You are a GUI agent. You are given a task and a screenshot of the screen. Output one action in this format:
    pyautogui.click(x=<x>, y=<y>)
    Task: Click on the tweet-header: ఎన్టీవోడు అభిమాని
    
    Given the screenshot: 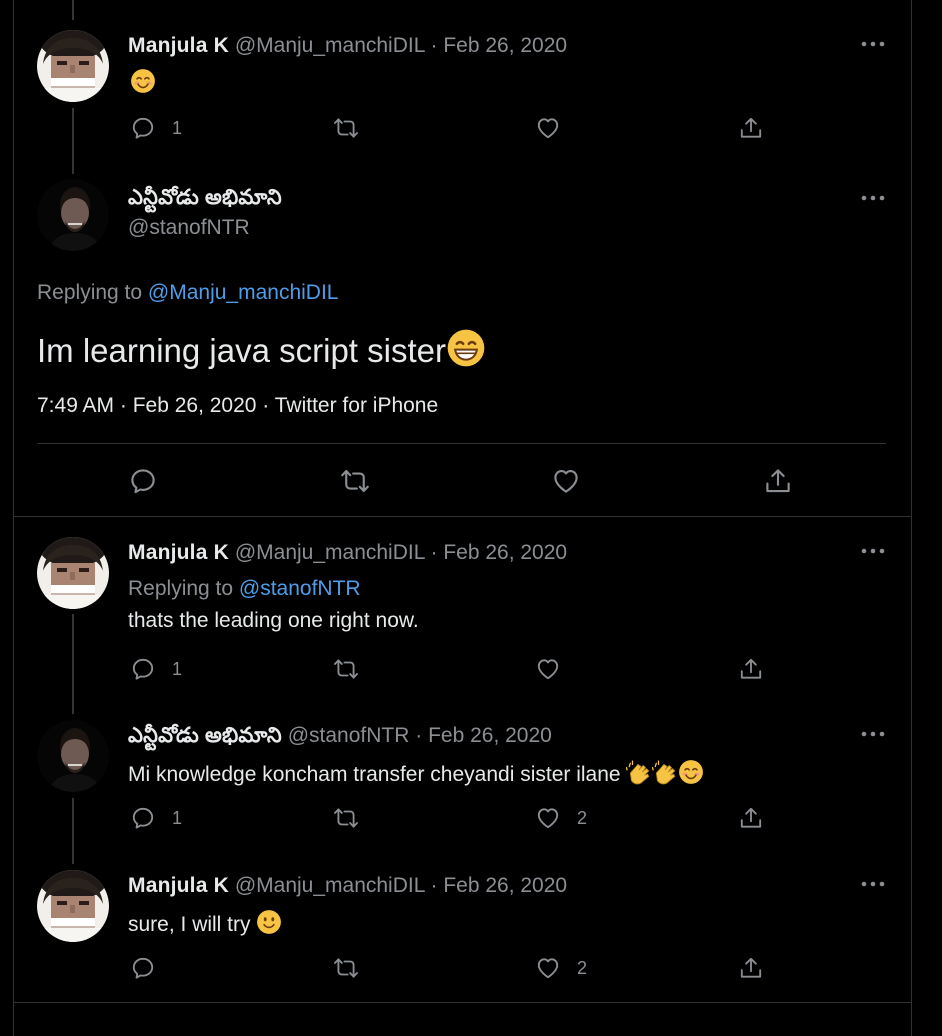 What is the action you would take?
    pyautogui.click(x=205, y=198)
    